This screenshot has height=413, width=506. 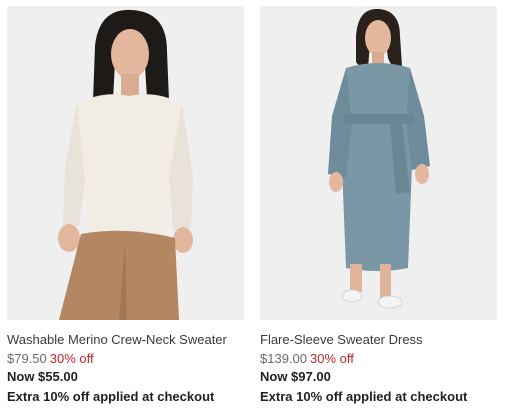 What do you see at coordinates (125, 340) in the screenshot?
I see `product-name: Washable Merino Crew-Neck Sweater` at bounding box center [125, 340].